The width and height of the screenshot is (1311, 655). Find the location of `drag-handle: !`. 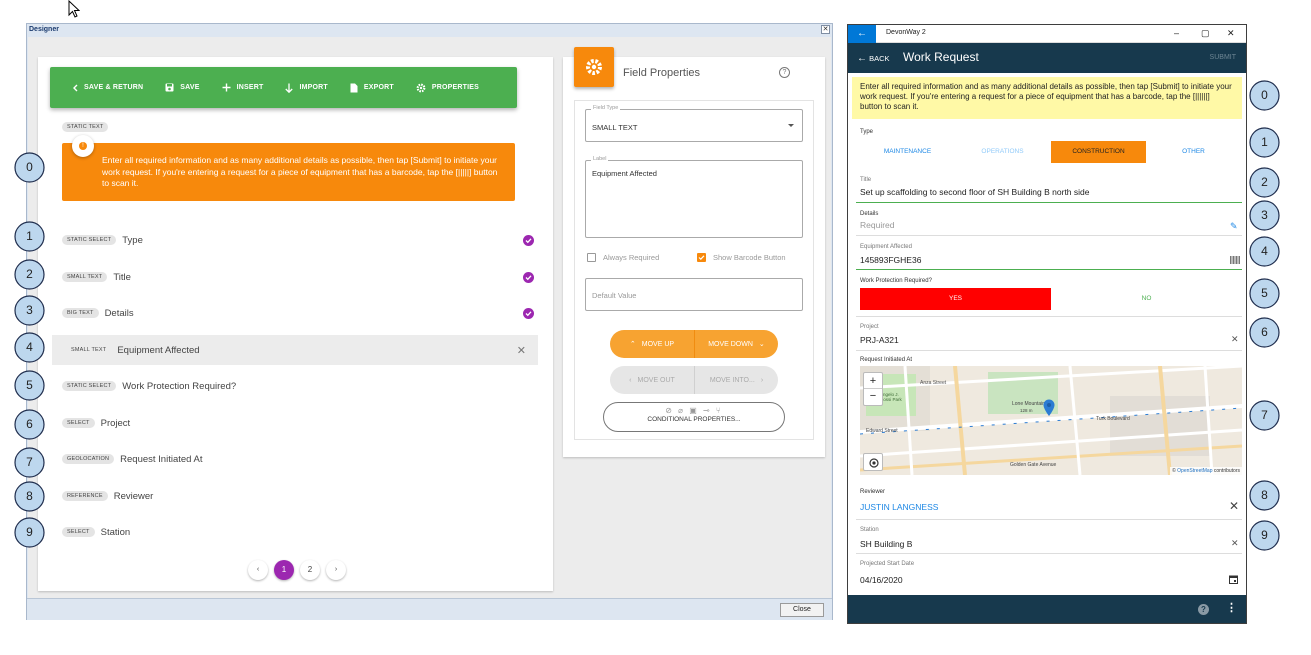

drag-handle: ! is located at coordinates (83, 146).